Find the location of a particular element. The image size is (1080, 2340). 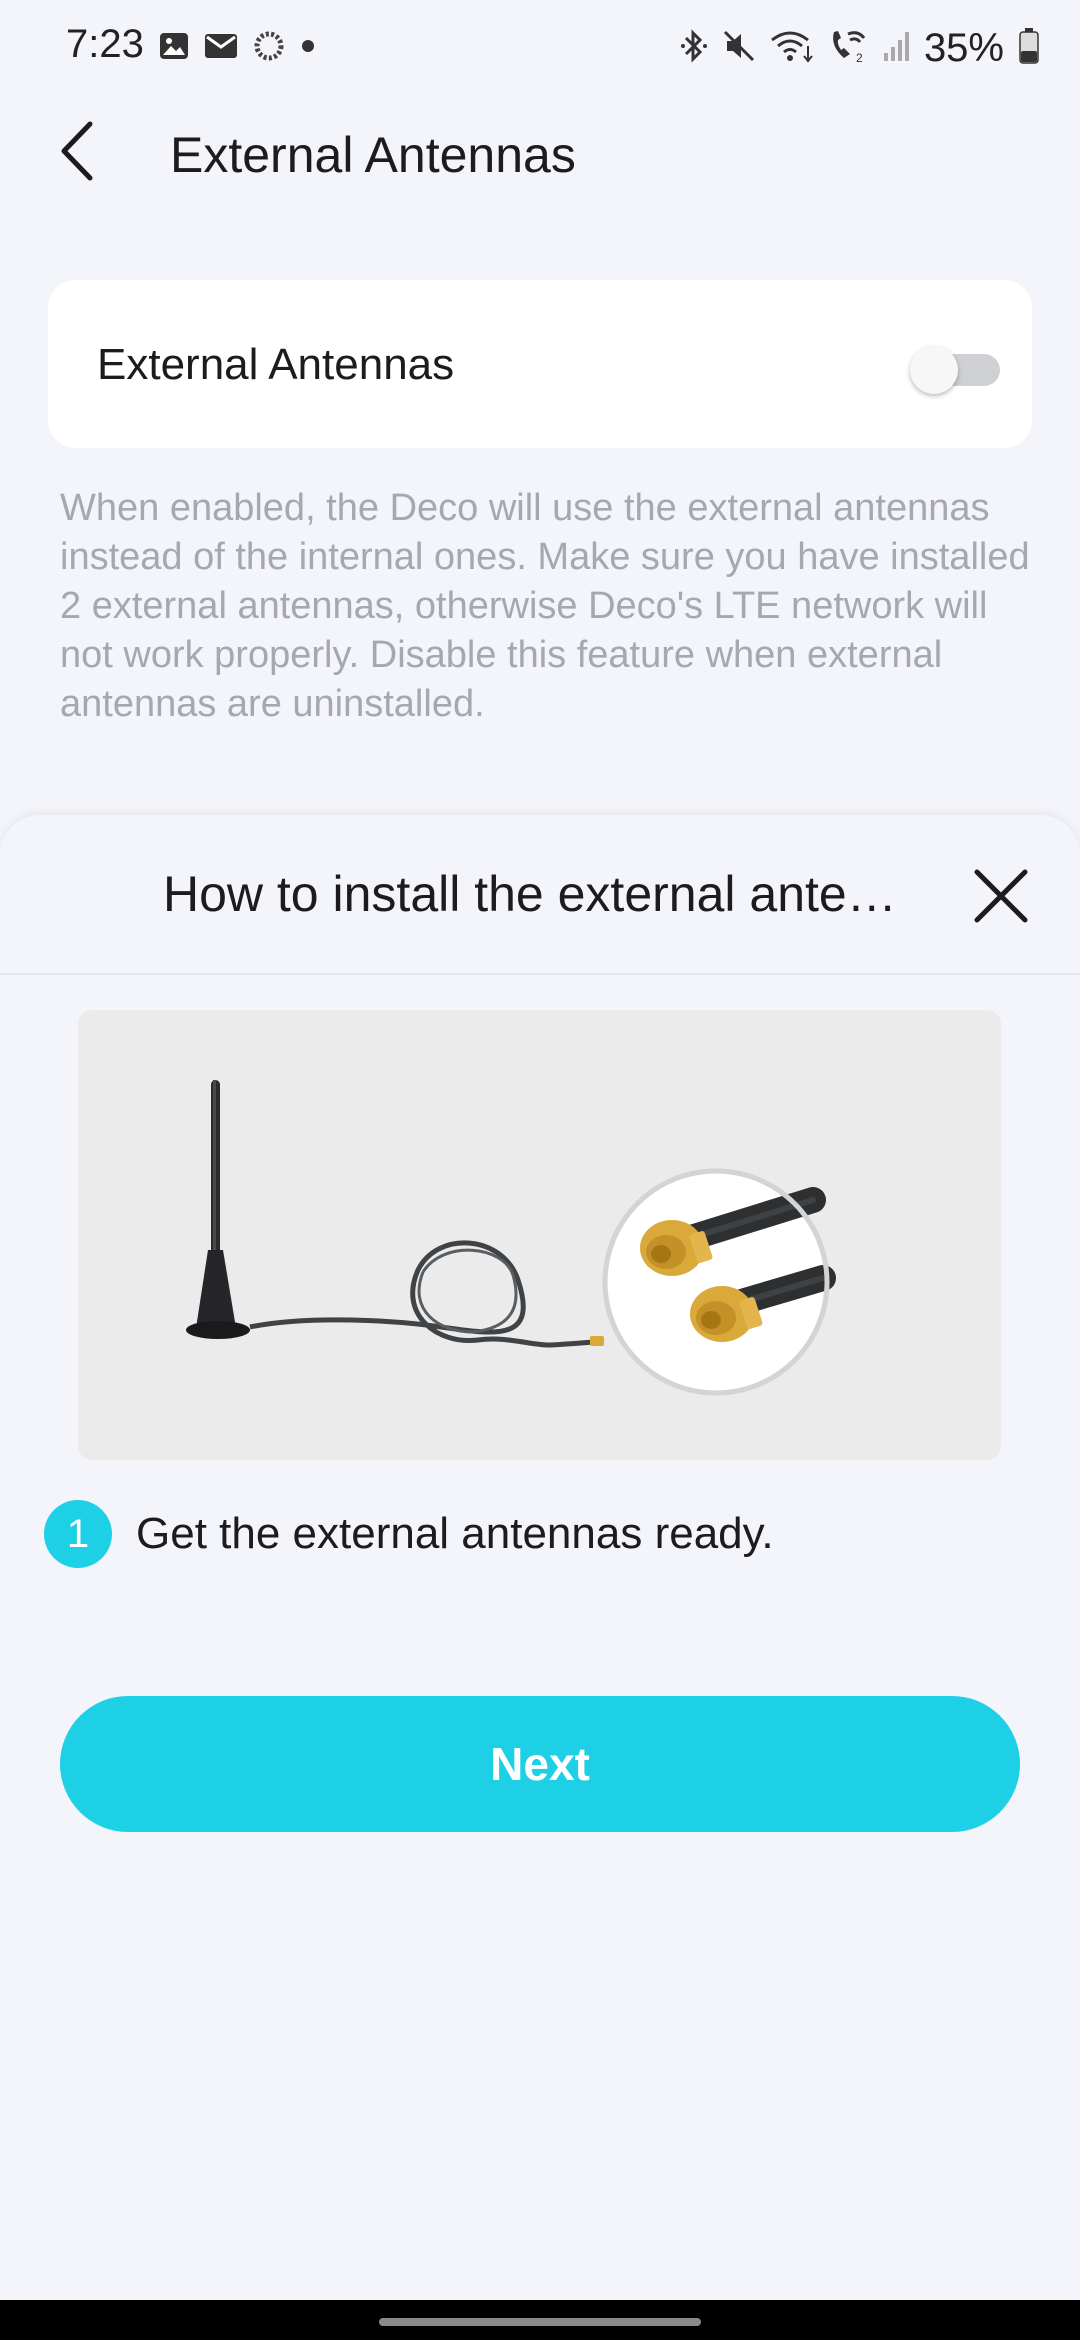

mute-icon is located at coordinates (739, 48).